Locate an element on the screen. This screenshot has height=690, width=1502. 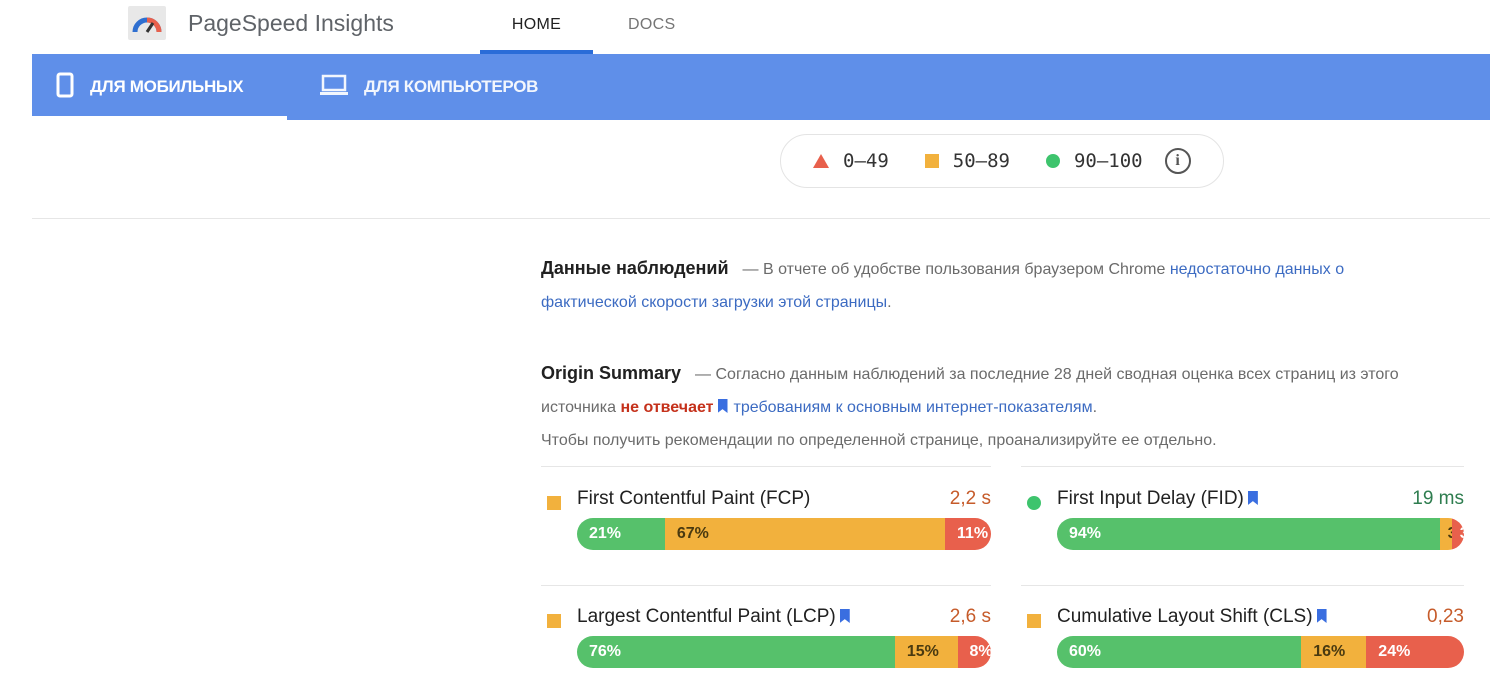
distribution-bar: 21% 67% 11% is located at coordinates (784, 534).